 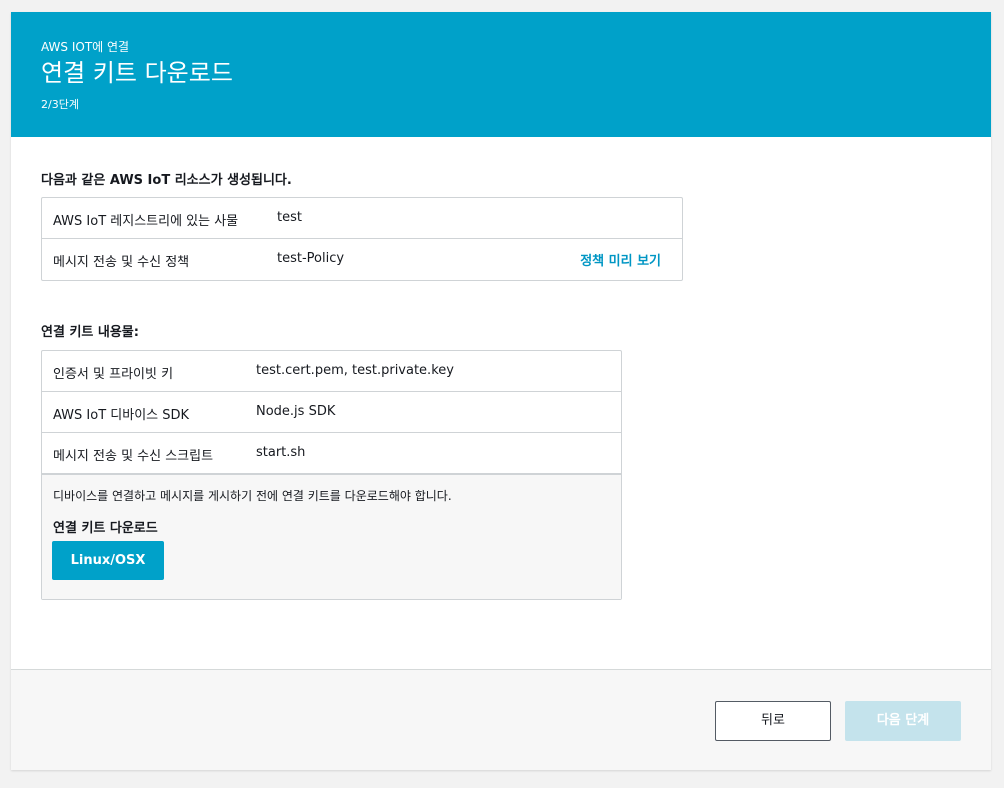 What do you see at coordinates (90, 332) in the screenshot?
I see `kit-section-title: 연결 키트 내용물:` at bounding box center [90, 332].